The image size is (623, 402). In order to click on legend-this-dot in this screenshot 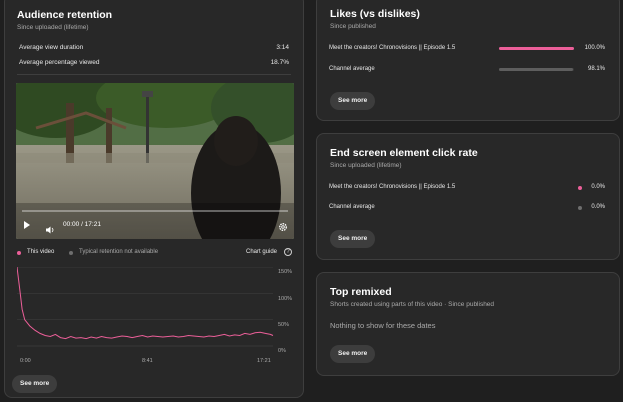, I will do `click(19, 253)`.